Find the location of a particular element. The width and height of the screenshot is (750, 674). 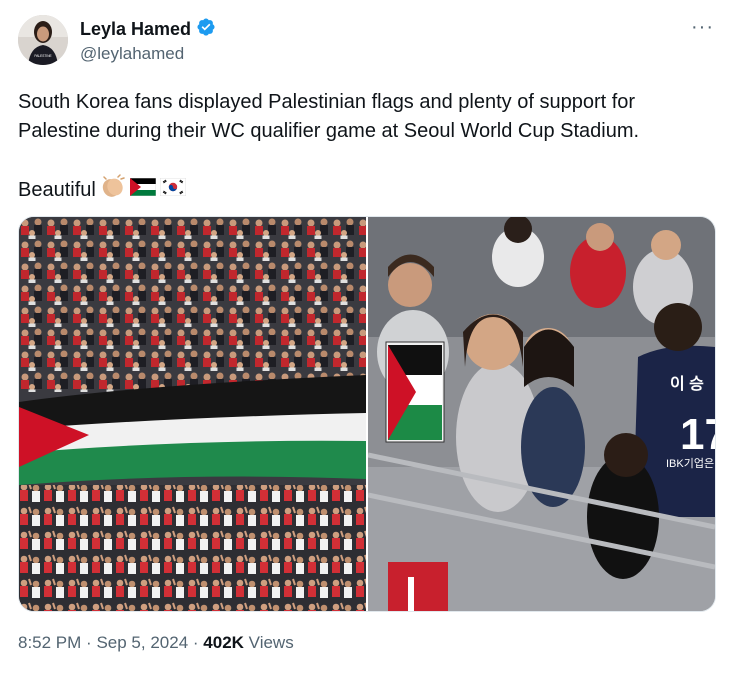

clapping-hands-icon is located at coordinates (113, 190).